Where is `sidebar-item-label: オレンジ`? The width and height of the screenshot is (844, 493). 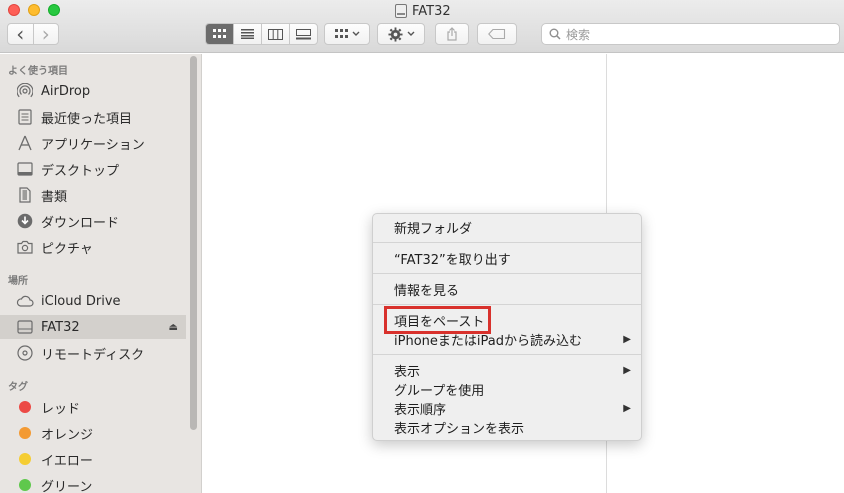 sidebar-item-label: オレンジ is located at coordinates (67, 435).